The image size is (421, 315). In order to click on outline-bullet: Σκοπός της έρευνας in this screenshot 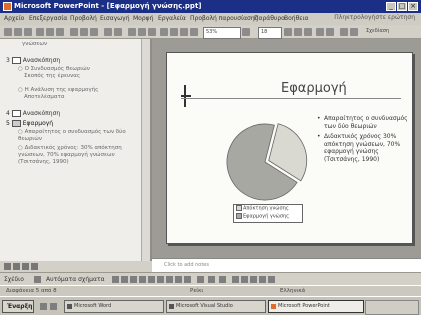, I will do `click(52, 76)`.